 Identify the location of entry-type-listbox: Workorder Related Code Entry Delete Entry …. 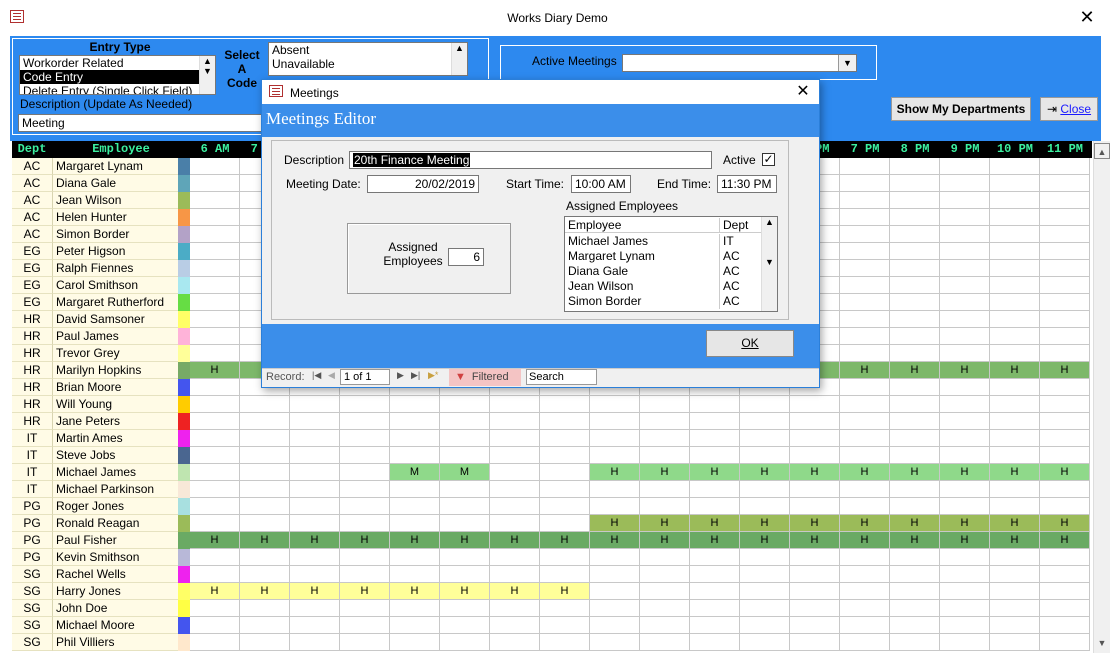
(117, 75).